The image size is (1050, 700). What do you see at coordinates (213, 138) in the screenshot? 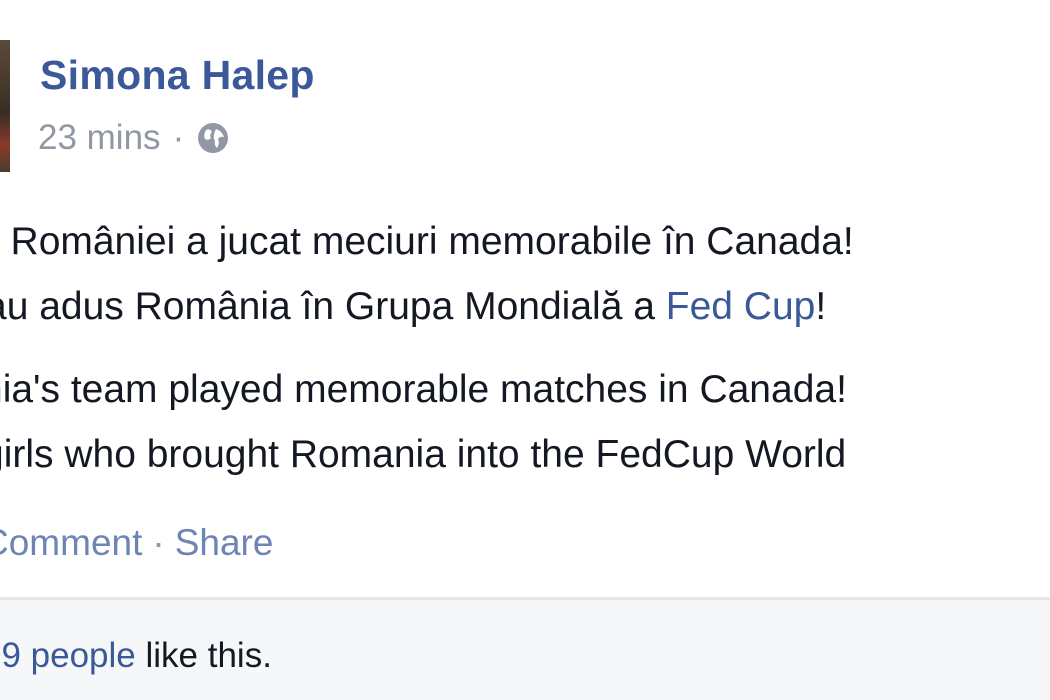
I see `globe-icon` at bounding box center [213, 138].